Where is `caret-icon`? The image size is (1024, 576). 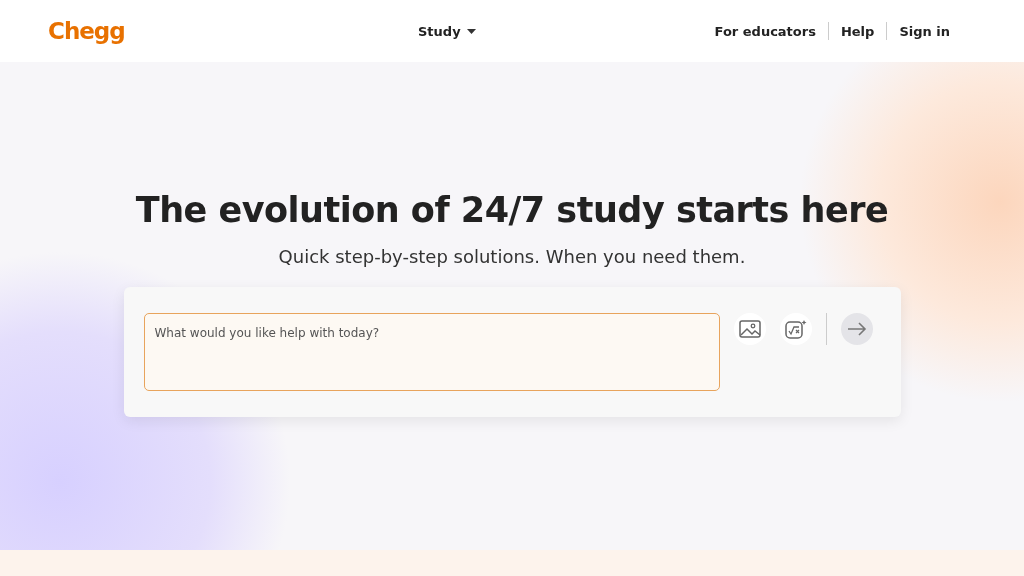 caret-icon is located at coordinates (471, 31).